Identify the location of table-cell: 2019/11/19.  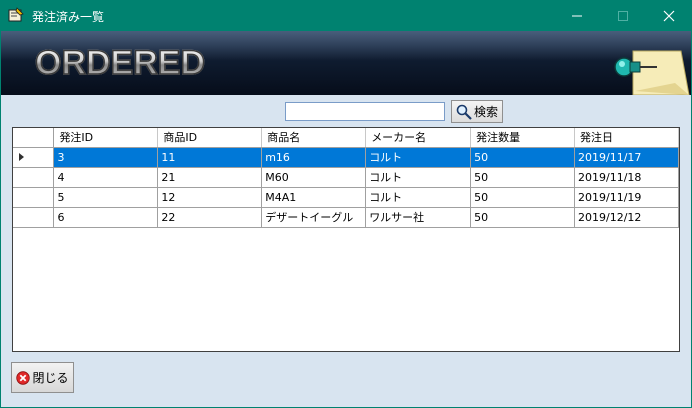
(626, 197).